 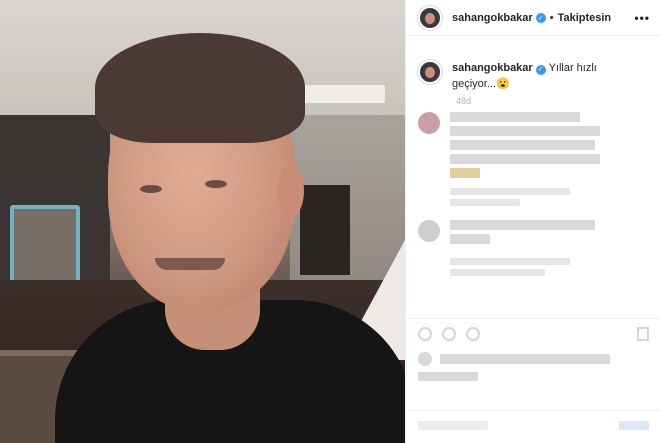 What do you see at coordinates (325, 230) in the screenshot?
I see `fireplace` at bounding box center [325, 230].